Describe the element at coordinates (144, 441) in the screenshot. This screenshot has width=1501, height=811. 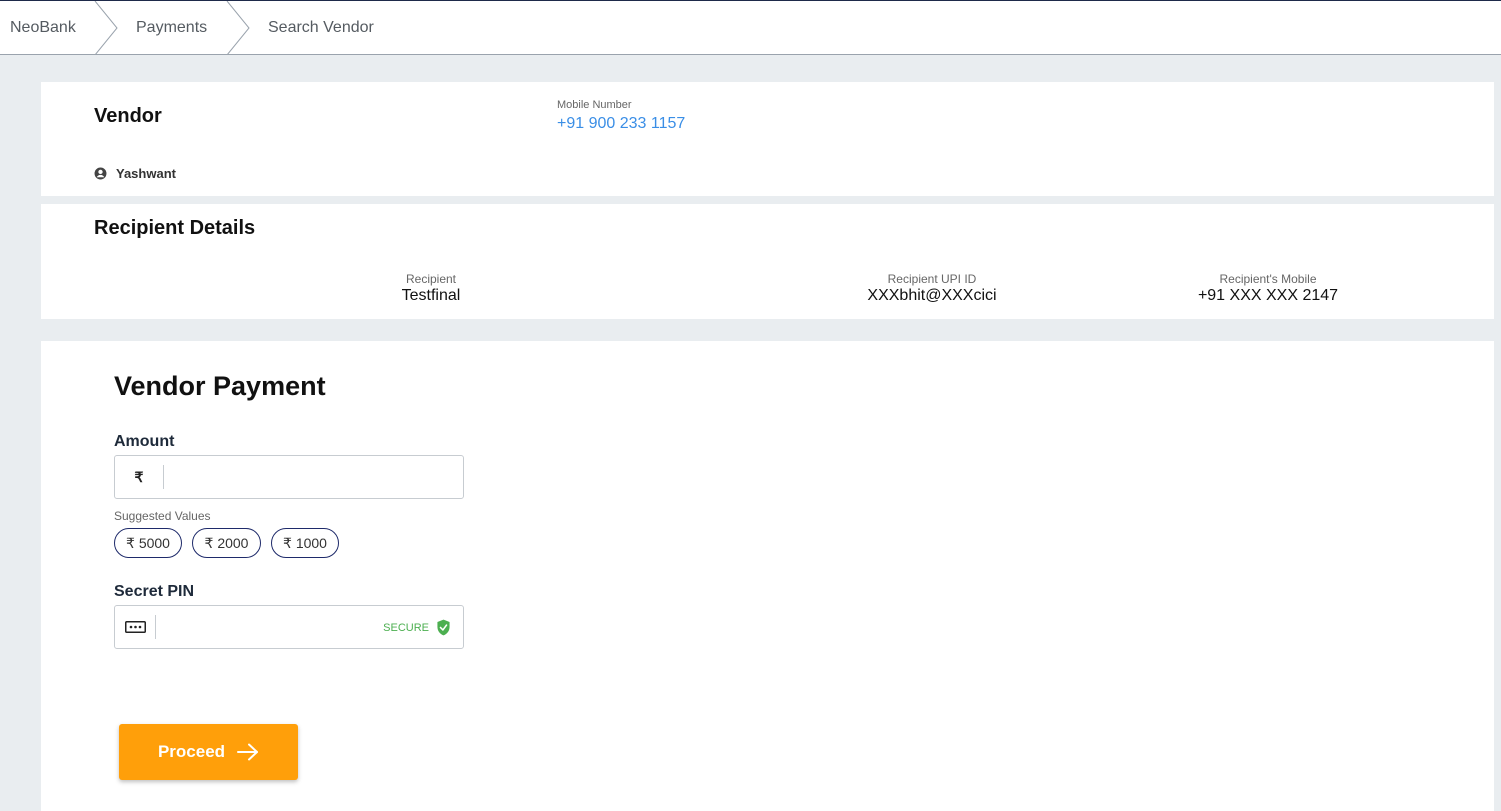
I see `amount-label: Amount` at that location.